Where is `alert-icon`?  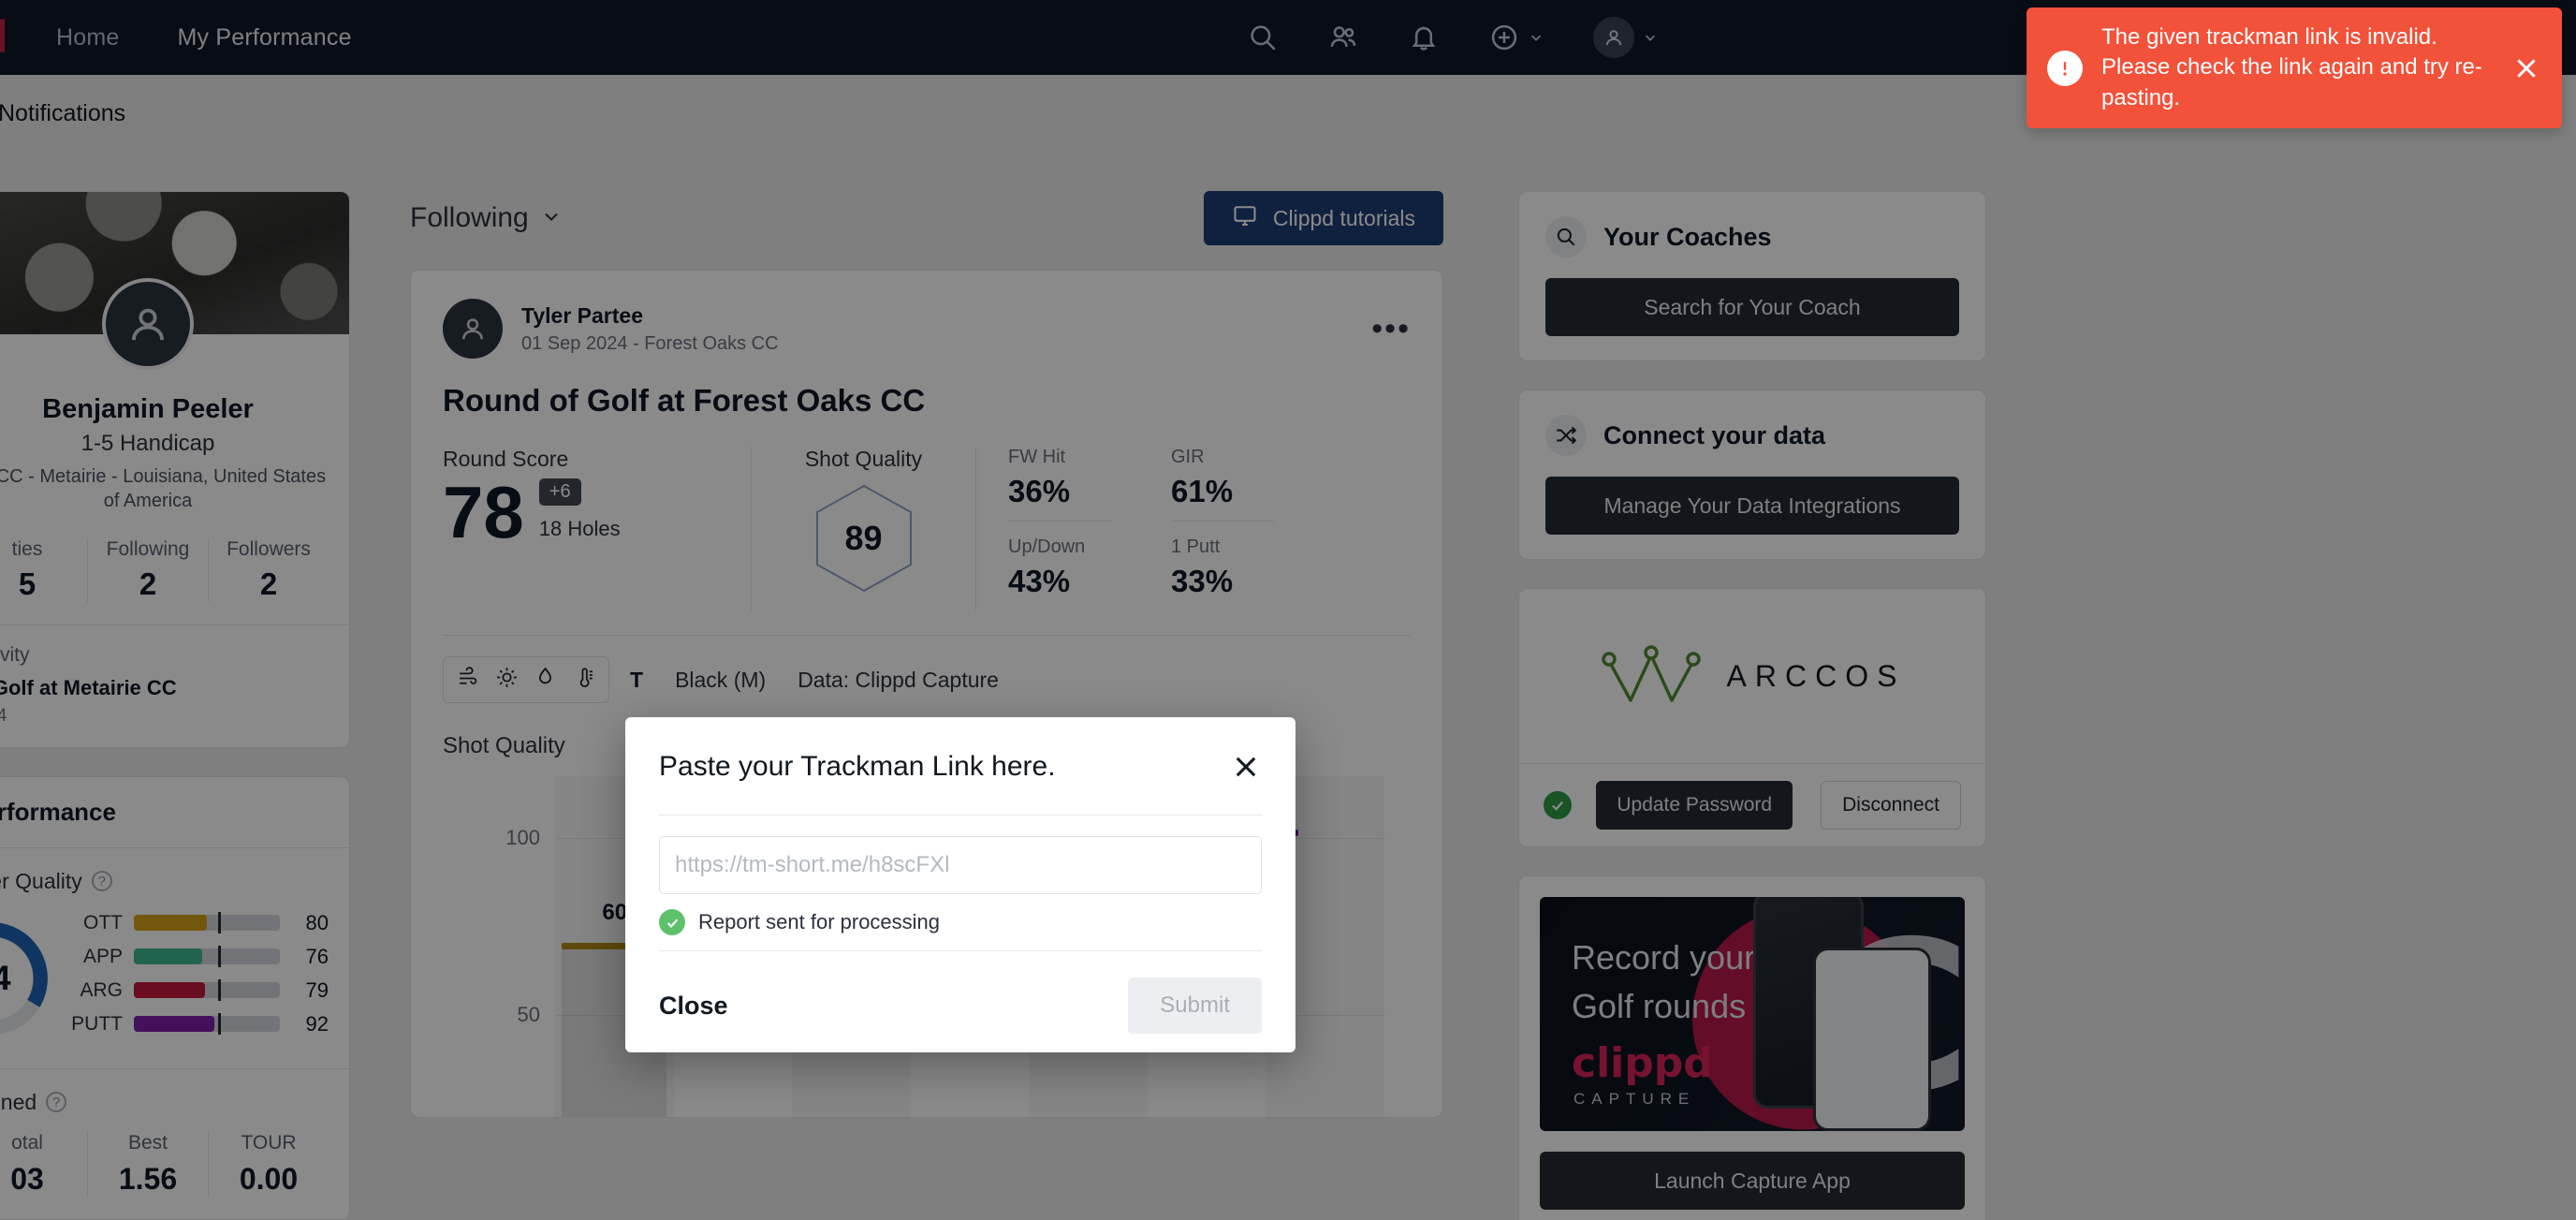 alert-icon is located at coordinates (2065, 68).